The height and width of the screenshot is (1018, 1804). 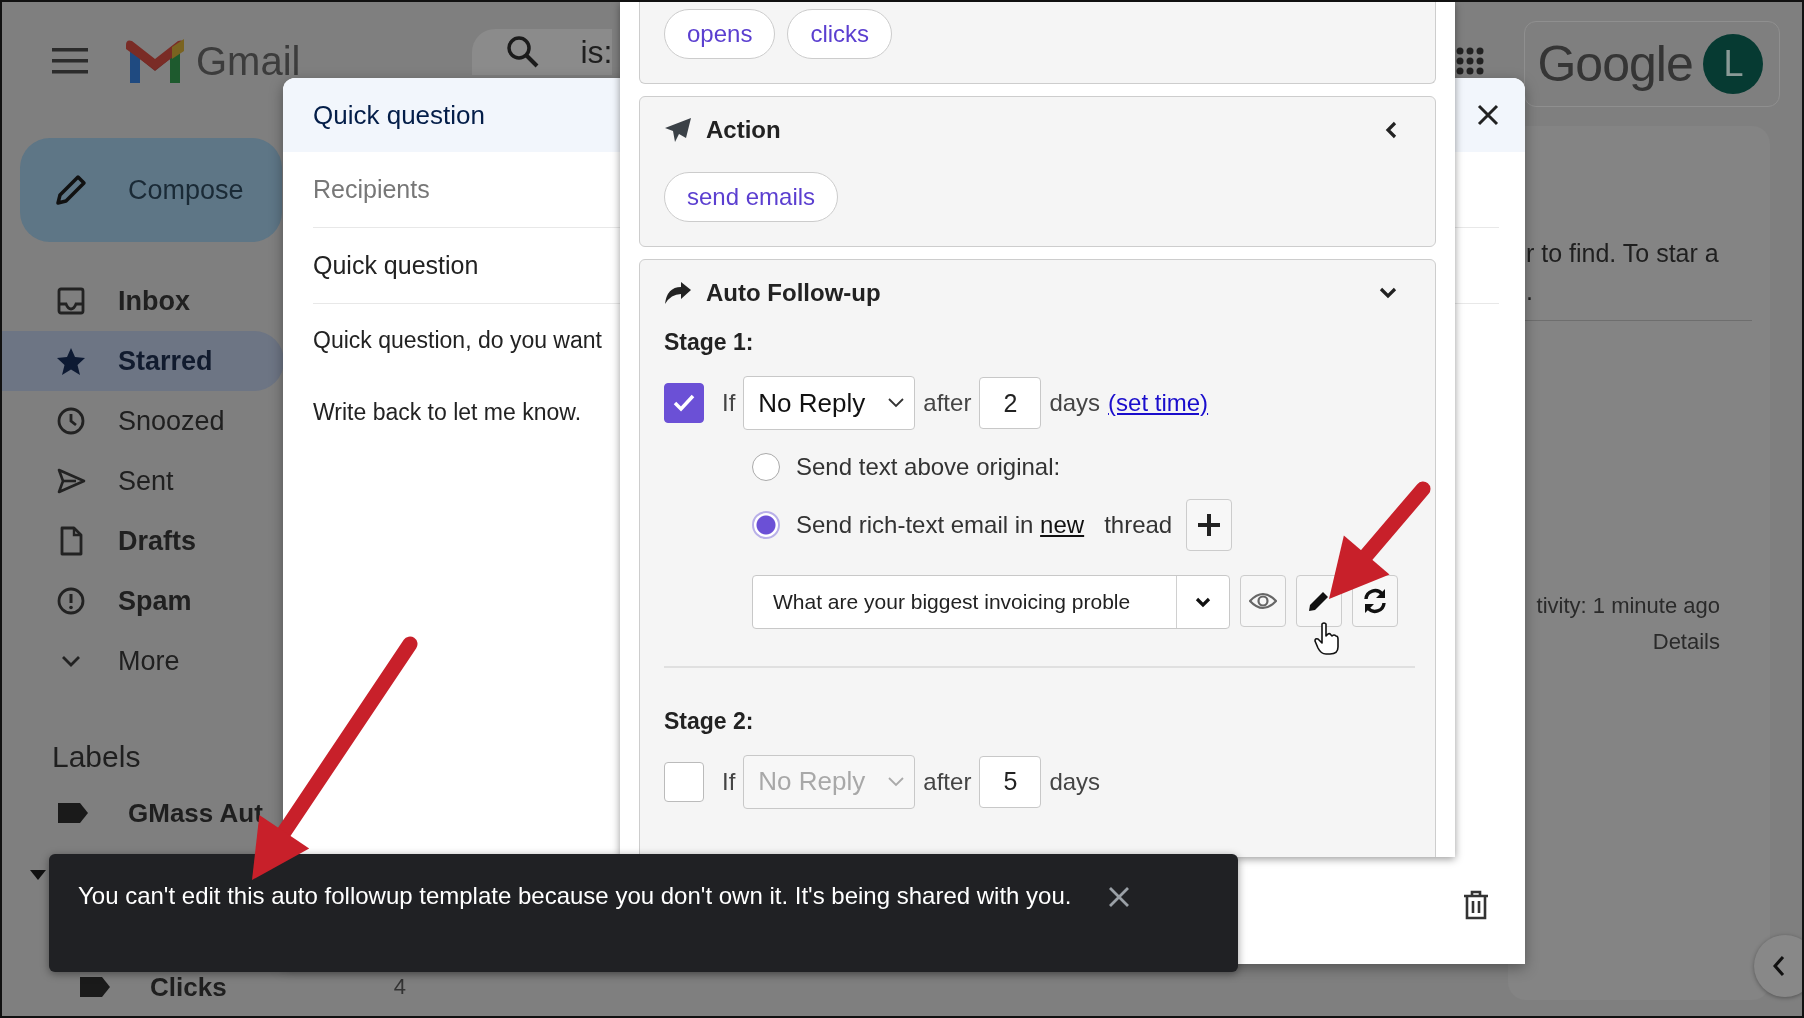 What do you see at coordinates (523, 52) in the screenshot?
I see `search-icon` at bounding box center [523, 52].